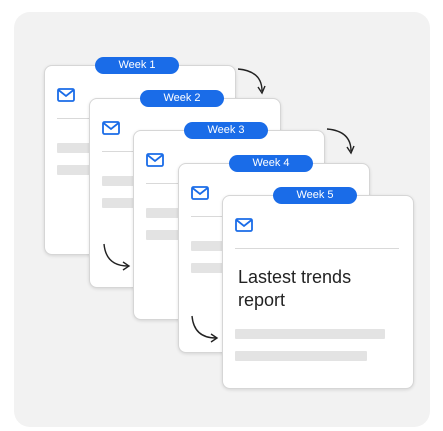 The width and height of the screenshot is (443, 431). Describe the element at coordinates (271, 163) in the screenshot. I see `week-badge: Week 4` at that location.